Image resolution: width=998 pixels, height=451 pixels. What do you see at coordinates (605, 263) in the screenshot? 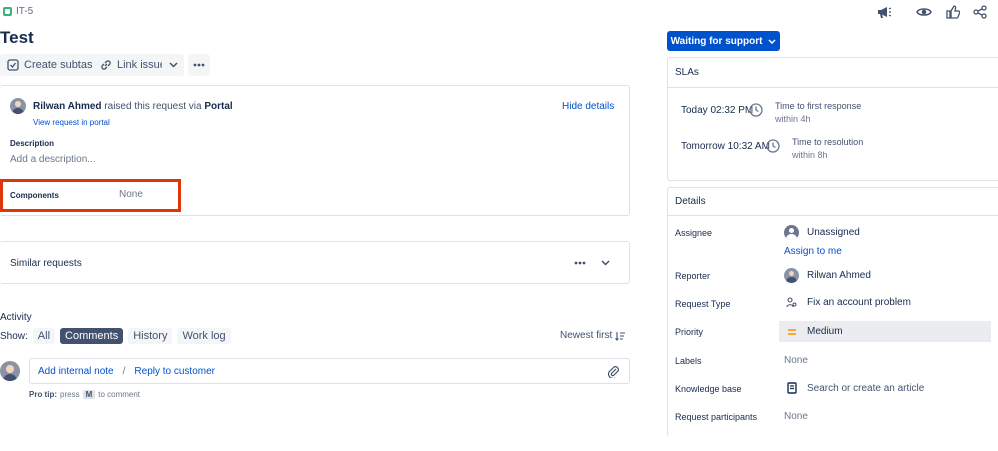
I see `similar-chevron-down-icon` at bounding box center [605, 263].